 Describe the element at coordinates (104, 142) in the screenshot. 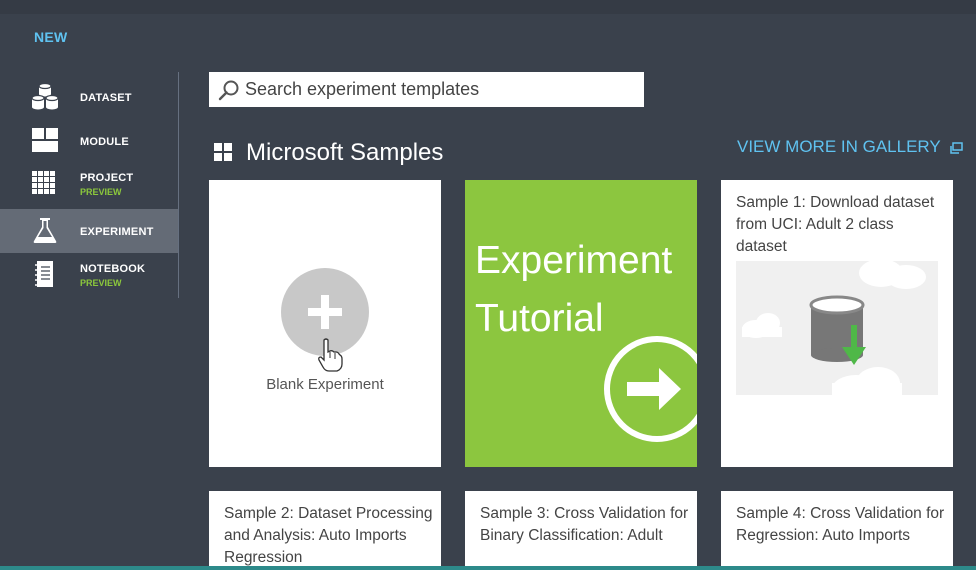

I see `sidebar-item-label: MODULE` at that location.